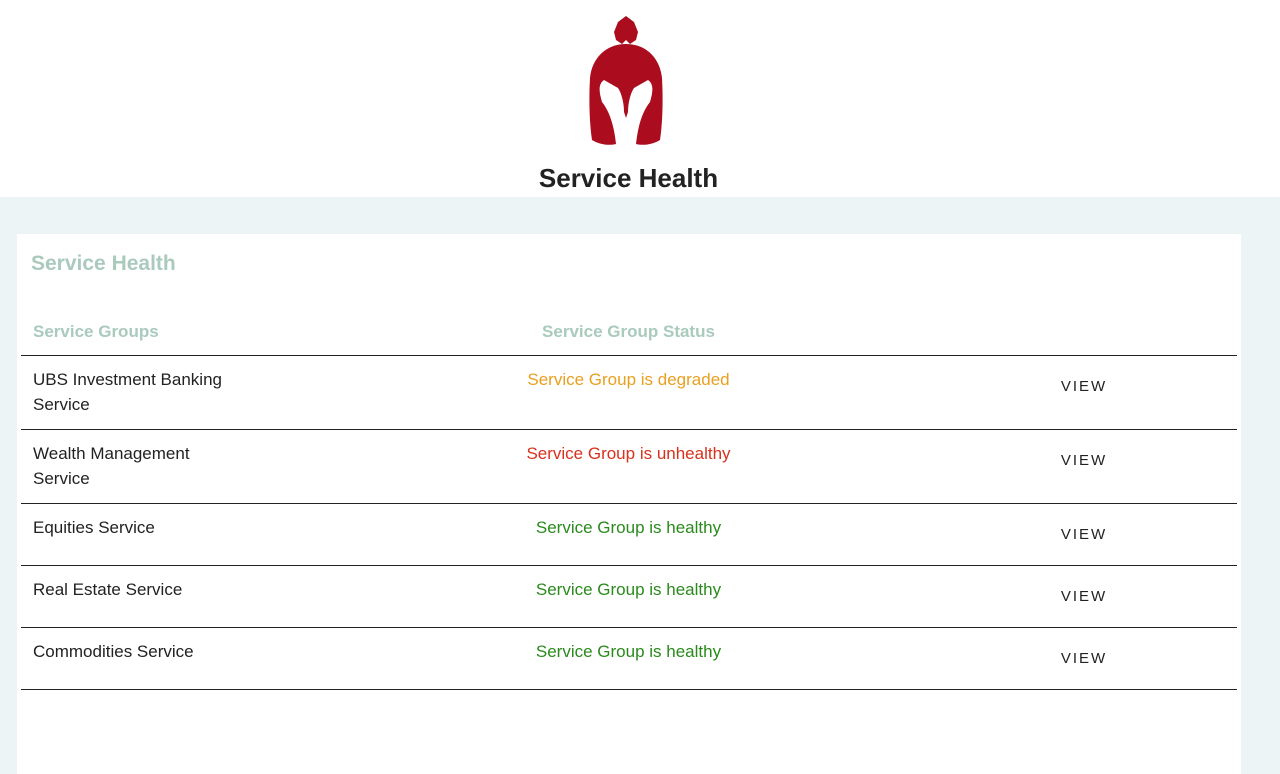 This screenshot has height=774, width=1280. I want to click on column-header-status: Service Group Status, so click(628, 331).